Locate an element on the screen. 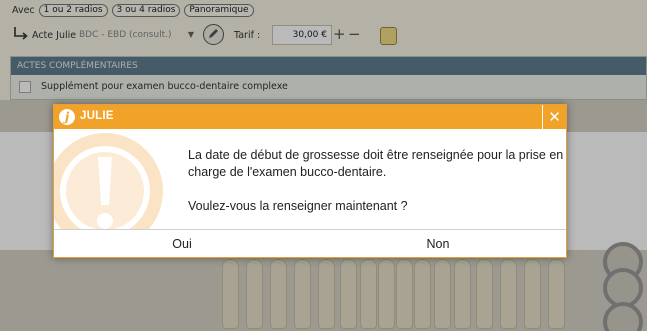  close-icon: ✕ is located at coordinates (554, 117).